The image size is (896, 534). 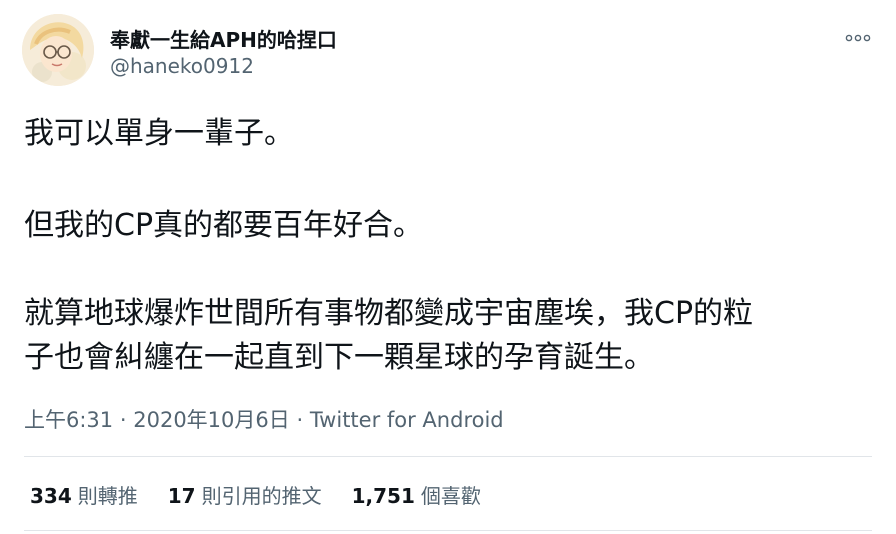 I want to click on tweet-line: 子也會糾纏在一起直到下一顆星球的孕育誕生。, so click(x=339, y=357).